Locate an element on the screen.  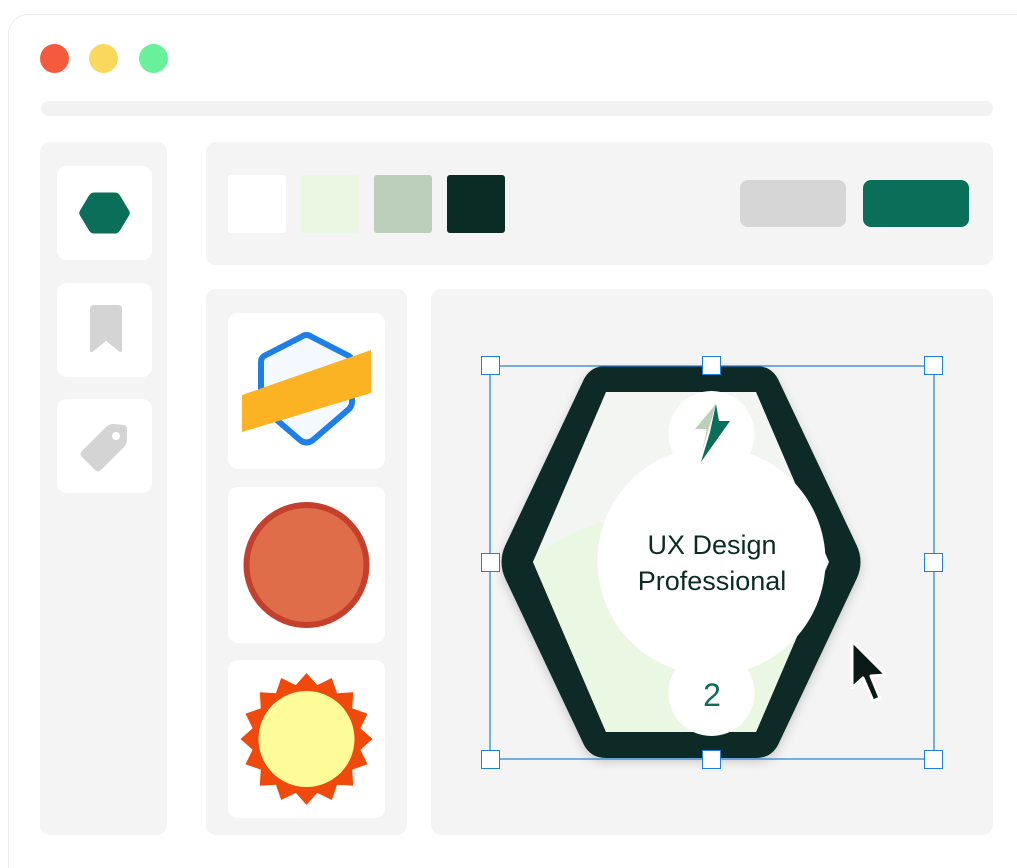
badge-level-number: 2 is located at coordinates (712, 695).